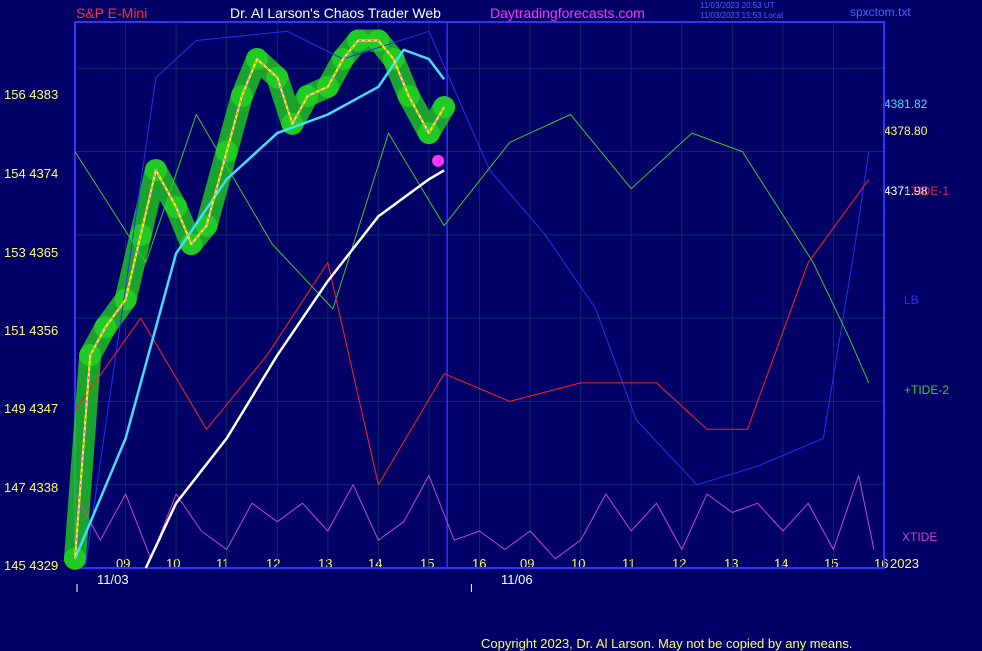  Describe the element at coordinates (438, 160) in the screenshot. I see `last-price-marker` at that location.